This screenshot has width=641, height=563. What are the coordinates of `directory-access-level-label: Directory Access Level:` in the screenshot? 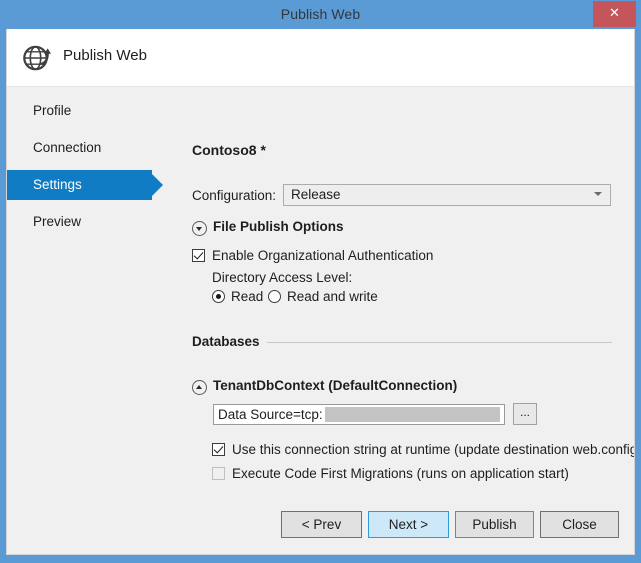 It's located at (282, 277).